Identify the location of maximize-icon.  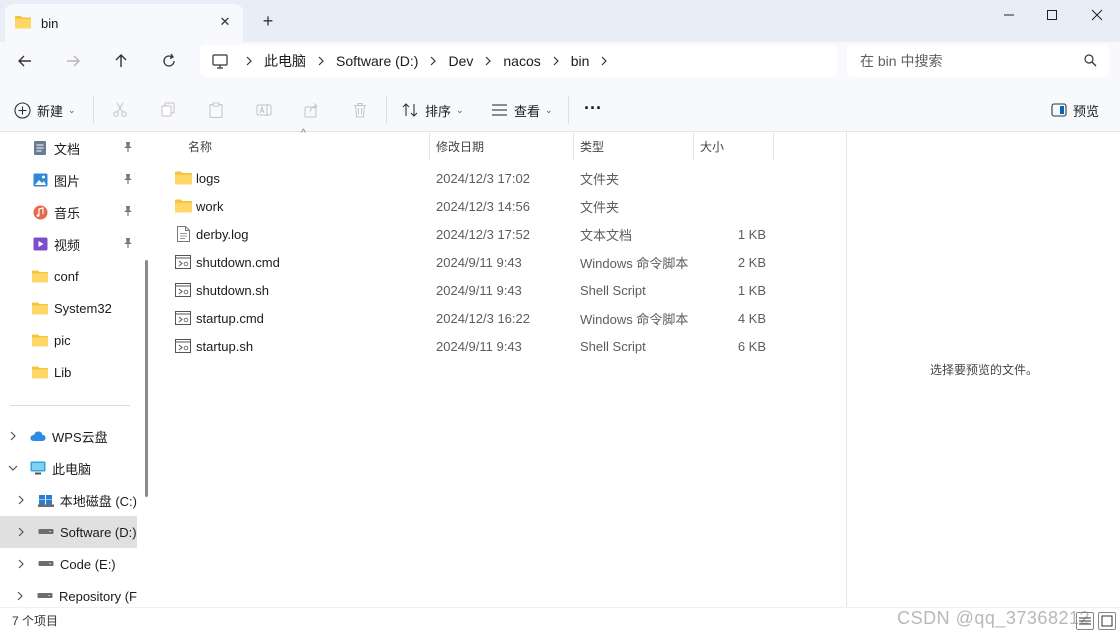
(1052, 15).